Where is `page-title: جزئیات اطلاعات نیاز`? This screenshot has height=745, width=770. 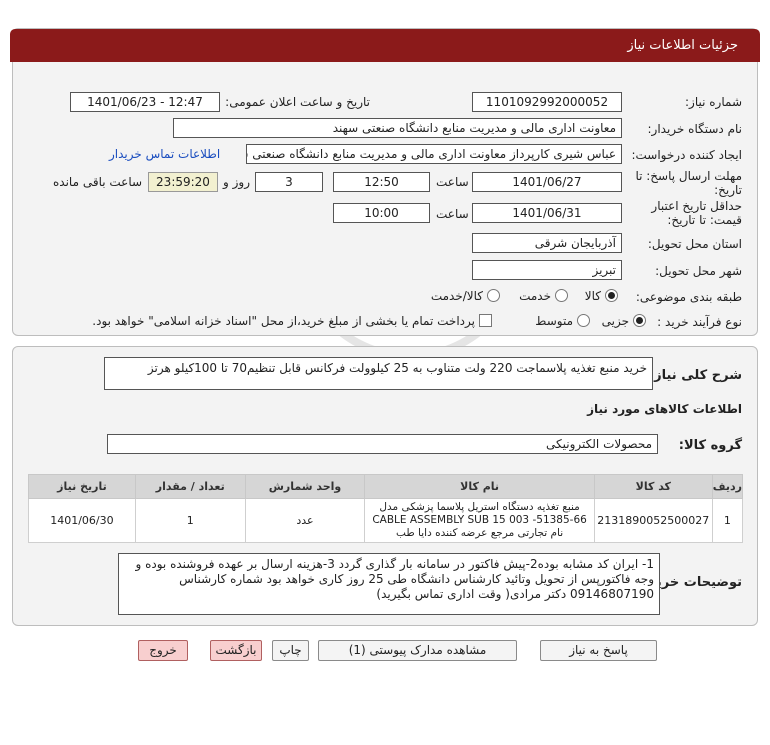
page-title: جزئیات اطلاعات نیاز is located at coordinates (385, 45).